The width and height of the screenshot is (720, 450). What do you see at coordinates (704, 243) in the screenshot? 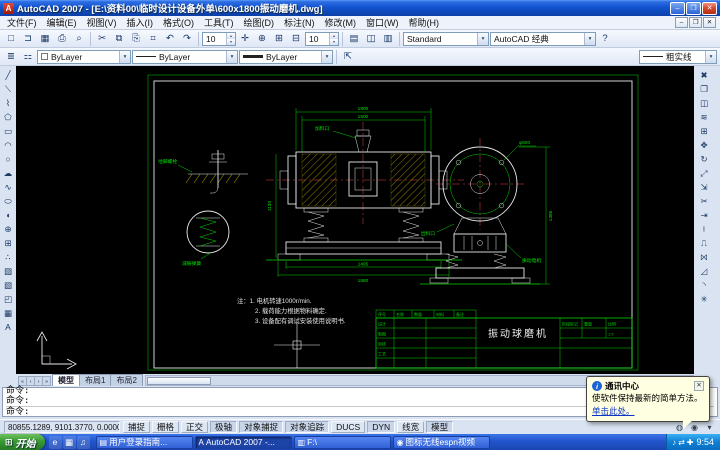
I see `break-icon: ⎍` at bounding box center [704, 243].